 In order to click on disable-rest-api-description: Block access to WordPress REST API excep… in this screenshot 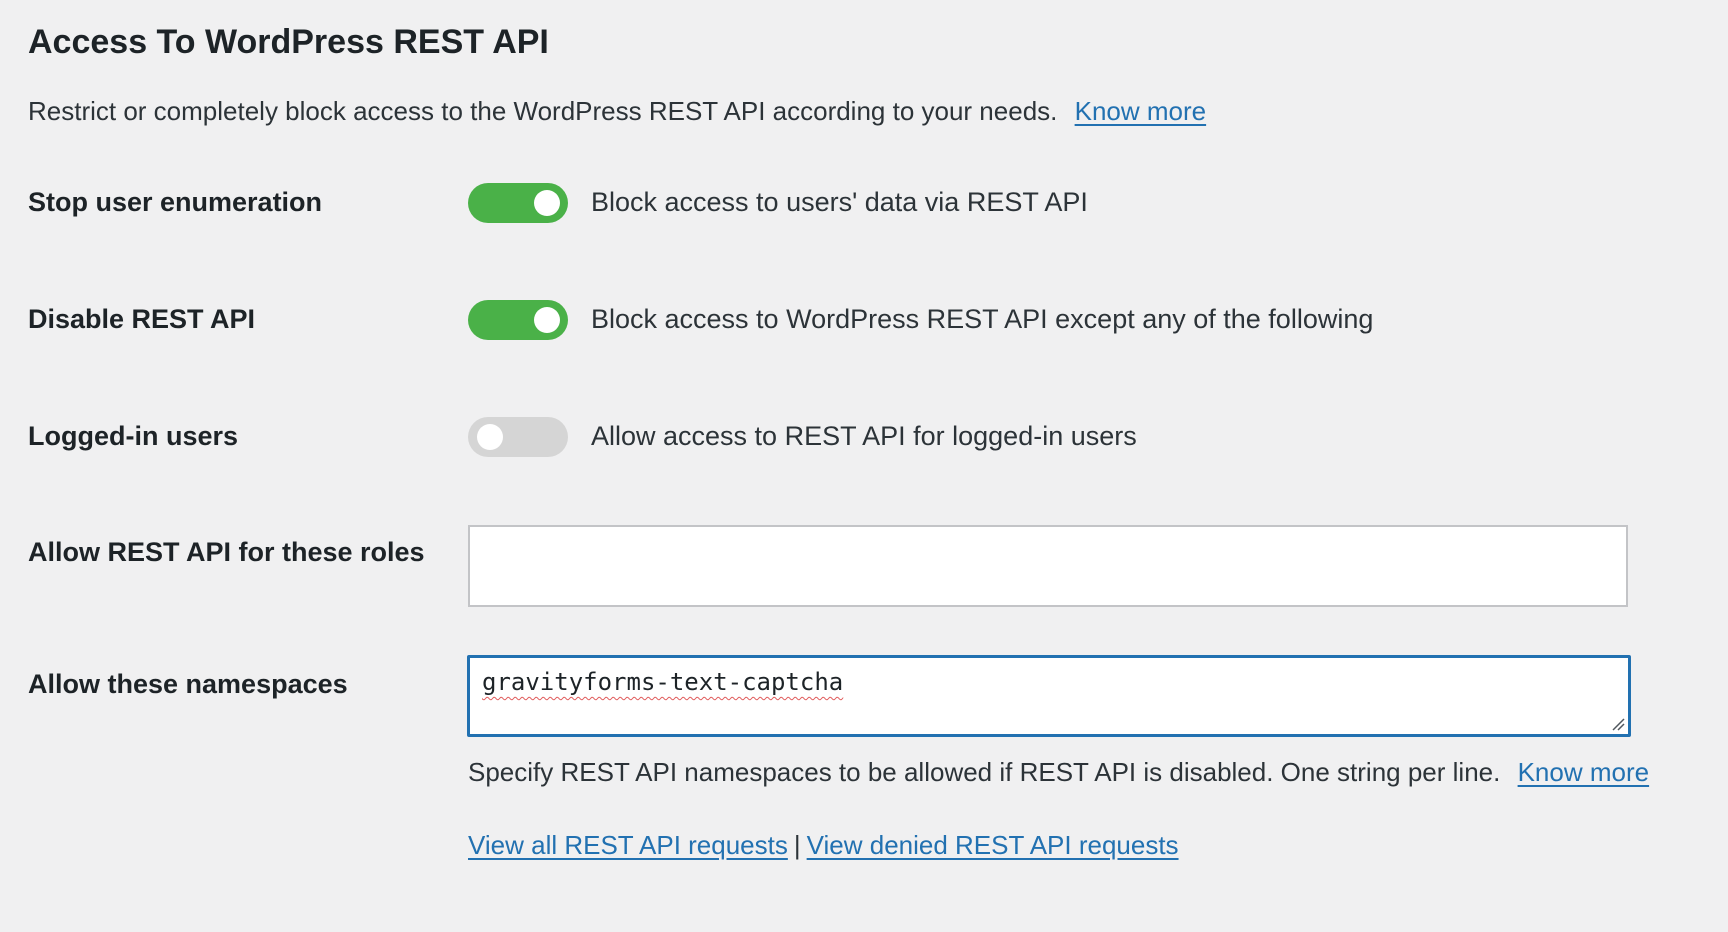, I will do `click(982, 319)`.